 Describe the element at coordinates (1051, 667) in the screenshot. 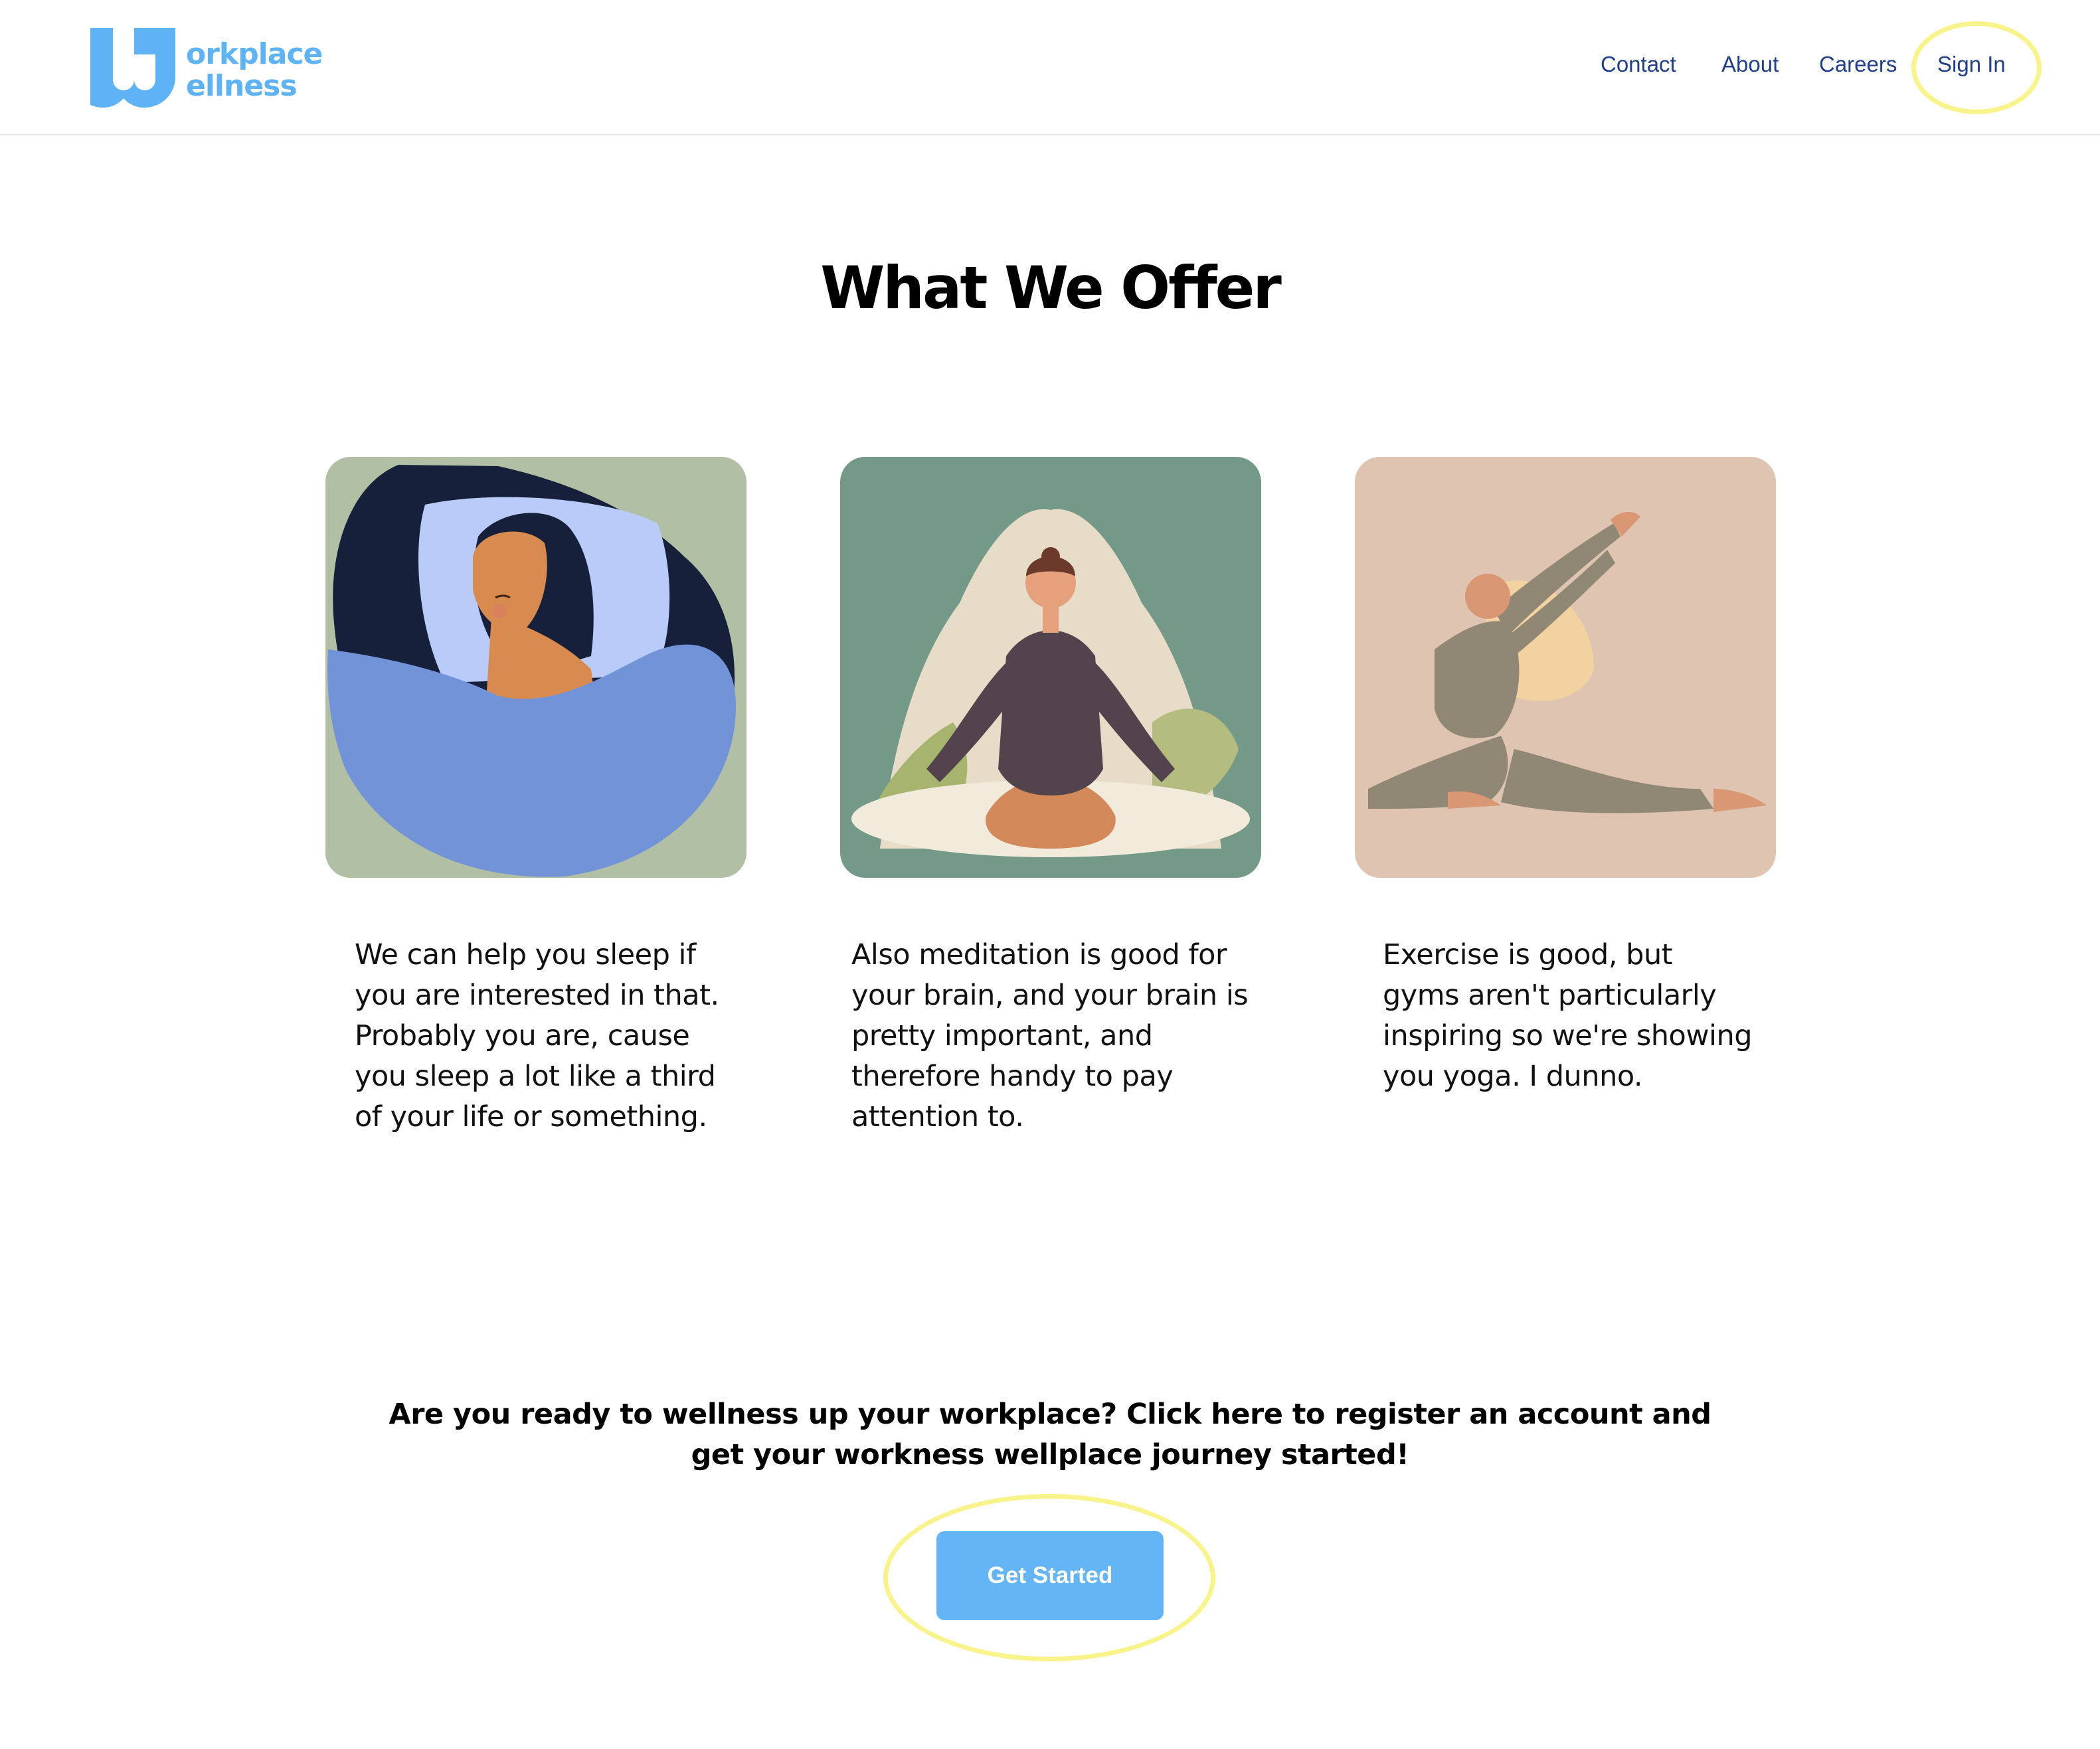

I see `meditation-illustration` at that location.